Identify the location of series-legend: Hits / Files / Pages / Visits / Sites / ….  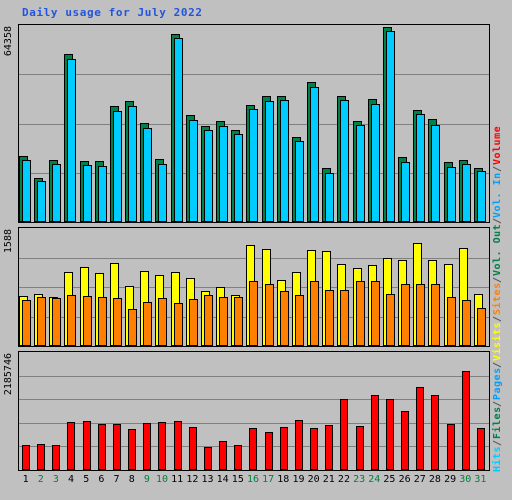
(501, 248).